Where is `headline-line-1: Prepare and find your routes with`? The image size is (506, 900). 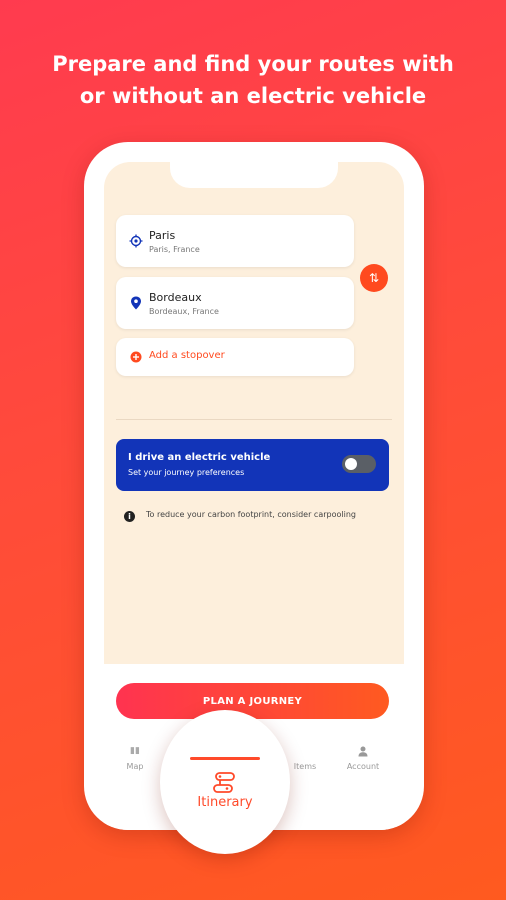 headline-line-1: Prepare and find your routes with is located at coordinates (253, 64).